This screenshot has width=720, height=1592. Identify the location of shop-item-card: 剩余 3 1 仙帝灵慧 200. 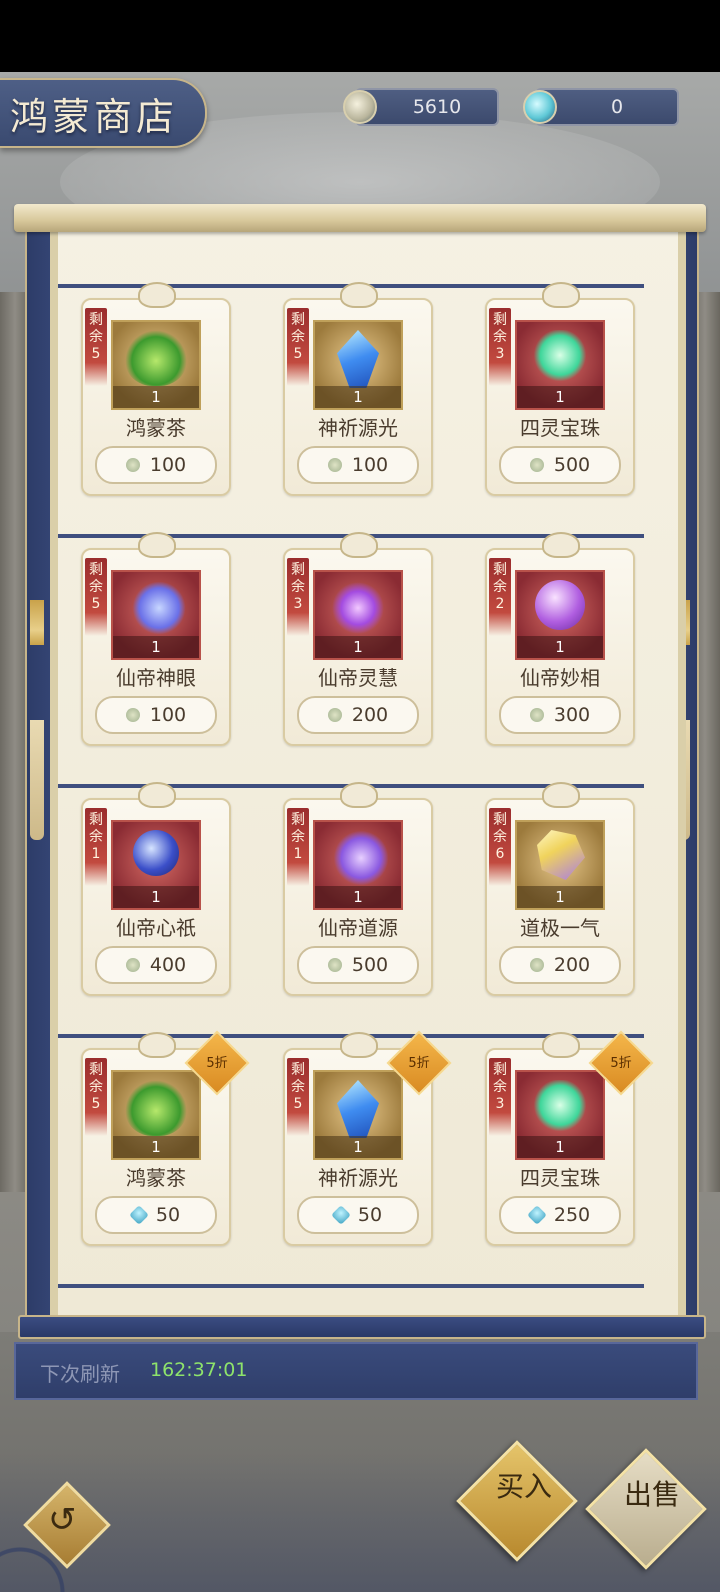
(358, 640).